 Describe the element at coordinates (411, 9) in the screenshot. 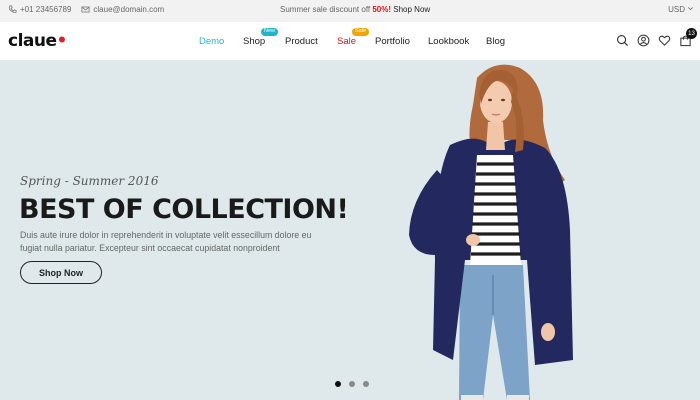

I see `promo-shop-link: Shop Now` at that location.